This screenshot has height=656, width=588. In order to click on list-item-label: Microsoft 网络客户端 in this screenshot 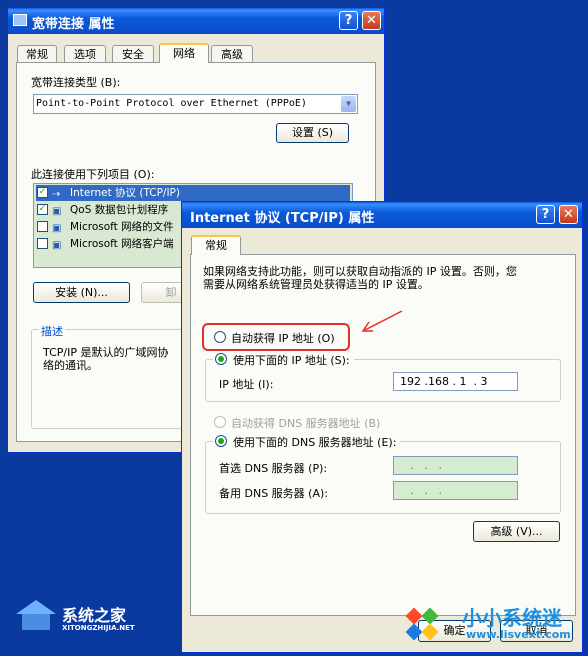, I will do `click(122, 244)`.